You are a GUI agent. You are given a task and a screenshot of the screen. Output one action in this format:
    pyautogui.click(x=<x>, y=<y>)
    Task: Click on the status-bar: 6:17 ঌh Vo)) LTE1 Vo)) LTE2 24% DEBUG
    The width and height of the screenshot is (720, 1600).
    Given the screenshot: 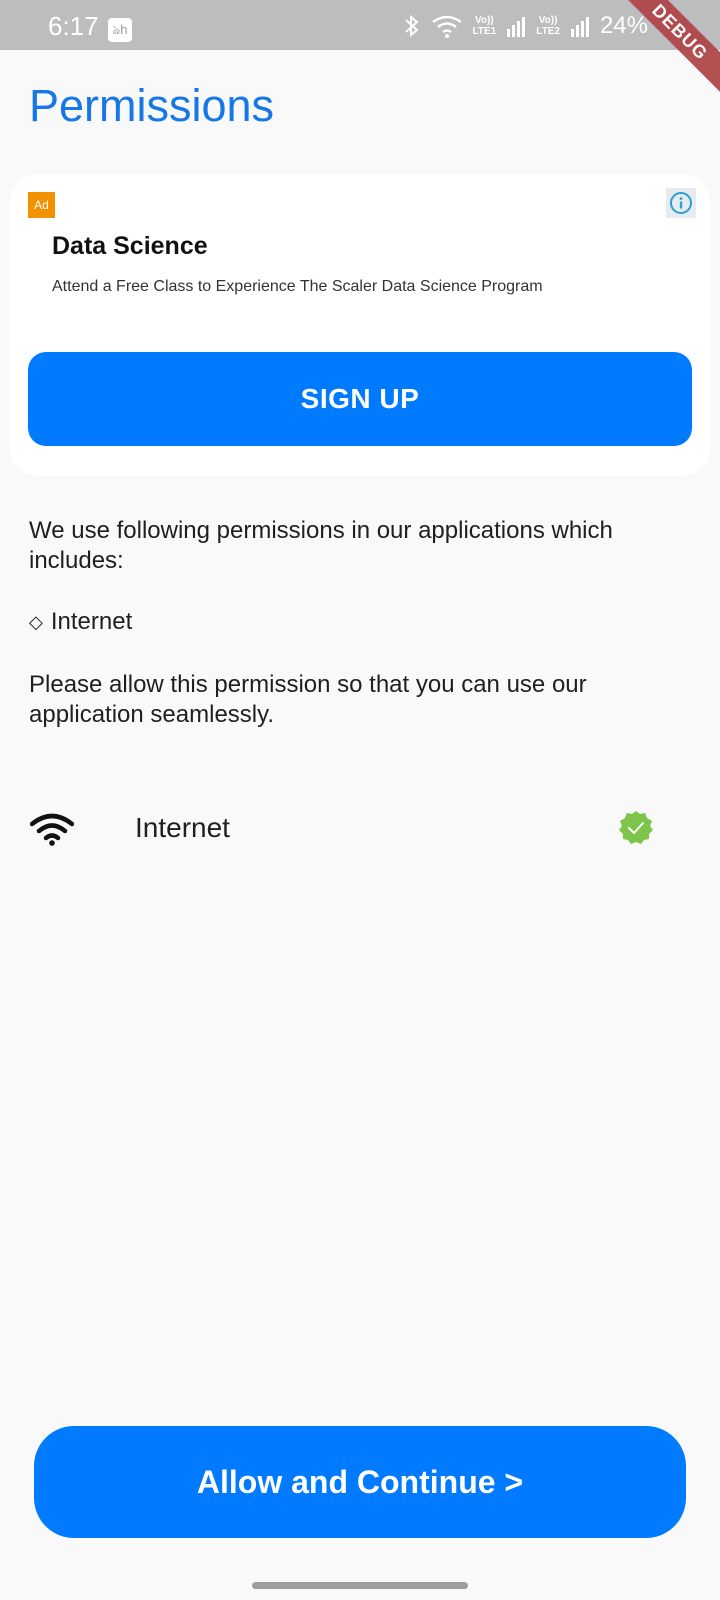 What is the action you would take?
    pyautogui.click(x=360, y=49)
    